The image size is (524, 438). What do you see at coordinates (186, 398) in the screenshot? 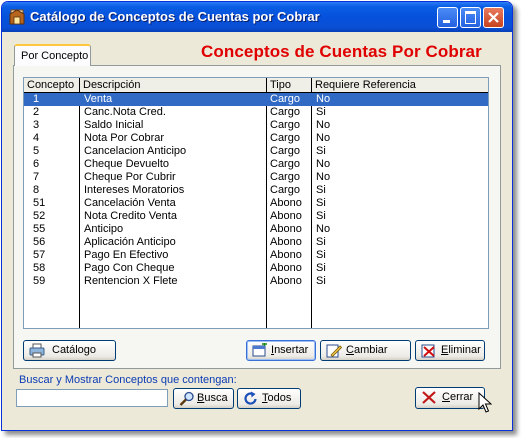
I see `search-icon` at bounding box center [186, 398].